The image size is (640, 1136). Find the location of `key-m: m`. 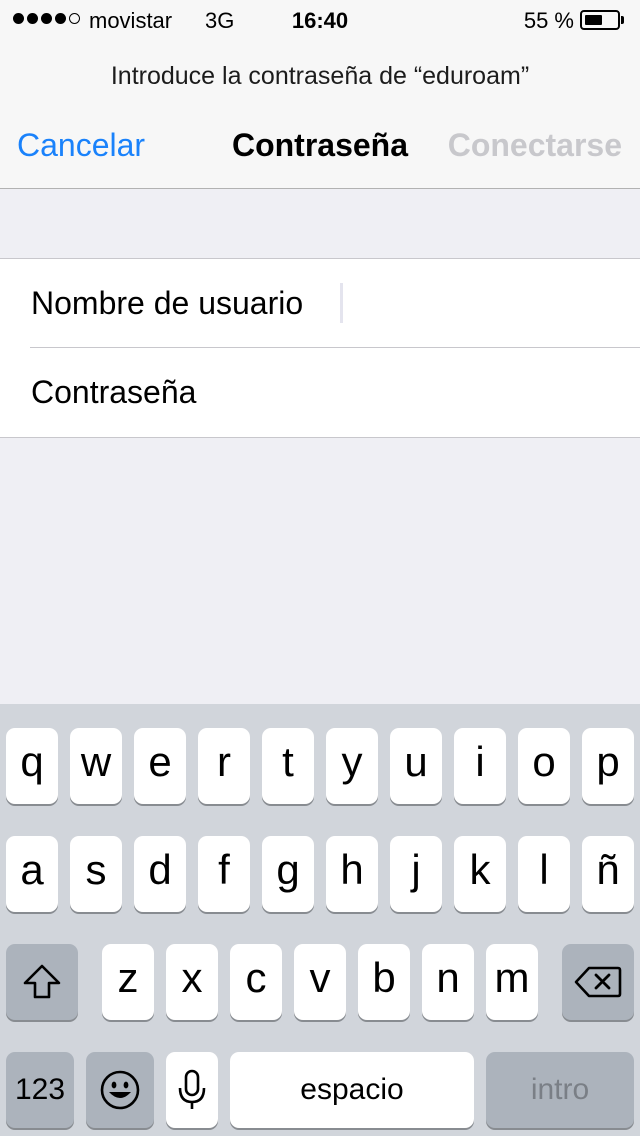

key-m: m is located at coordinates (512, 982).